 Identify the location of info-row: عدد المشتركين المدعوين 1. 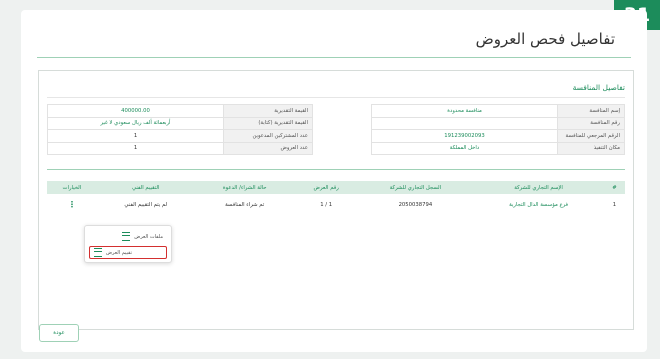
(180, 136).